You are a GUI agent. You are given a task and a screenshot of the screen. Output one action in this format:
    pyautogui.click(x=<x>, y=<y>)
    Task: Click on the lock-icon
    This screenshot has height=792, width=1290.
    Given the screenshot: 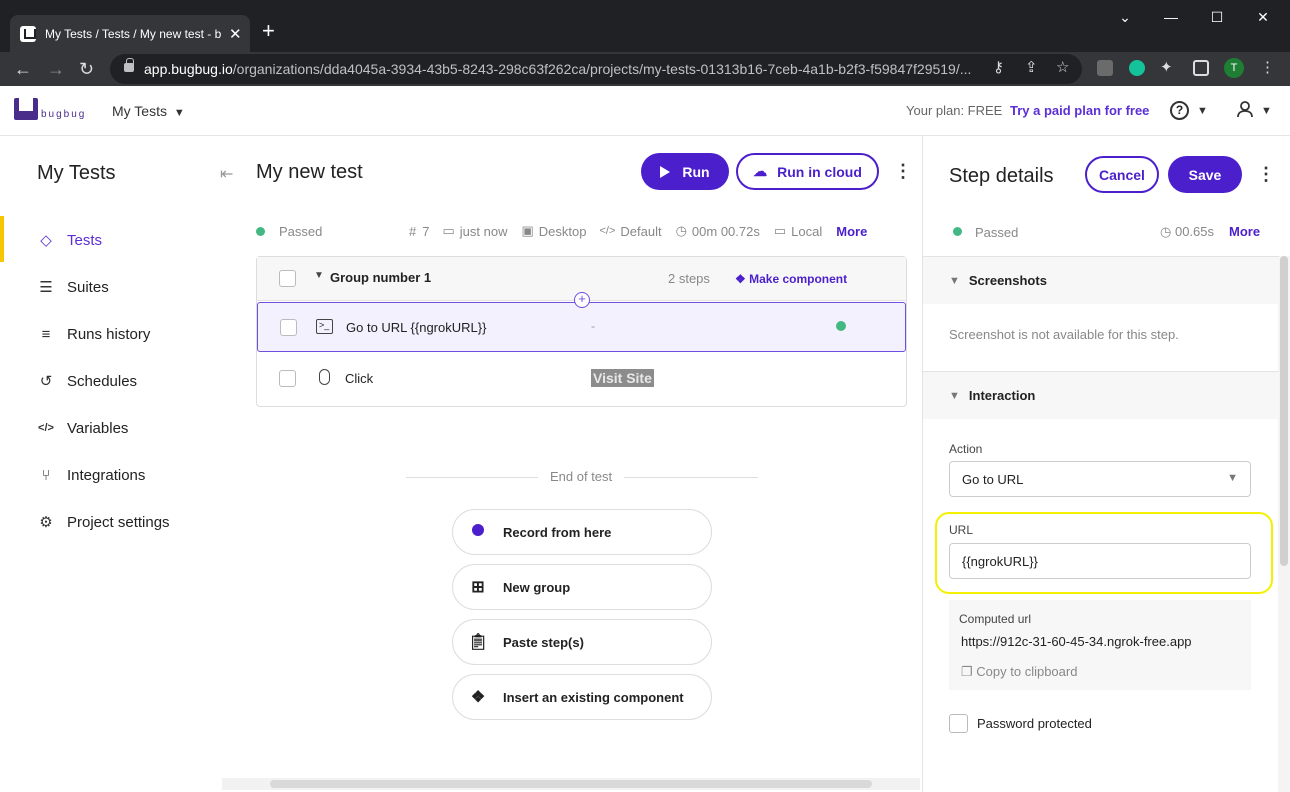 What is the action you would take?
    pyautogui.click(x=129, y=65)
    